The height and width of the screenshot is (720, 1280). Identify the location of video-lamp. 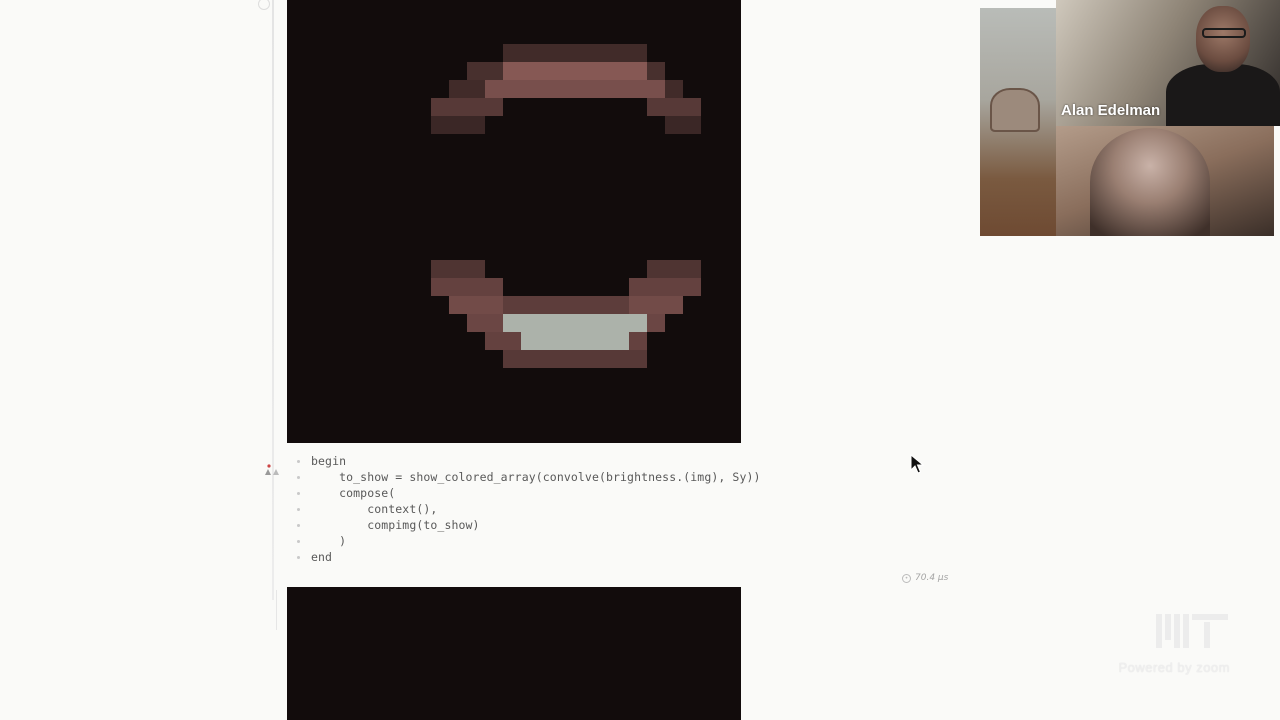
(1015, 110).